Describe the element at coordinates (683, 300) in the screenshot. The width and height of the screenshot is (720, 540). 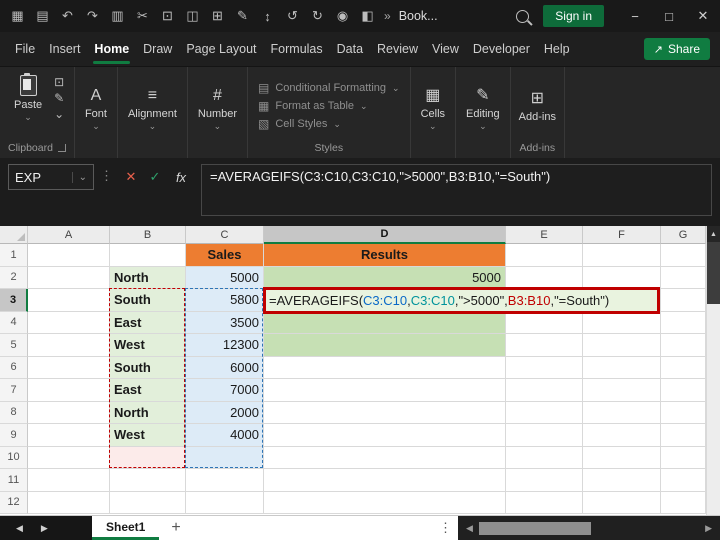
I see `cell-G3` at that location.